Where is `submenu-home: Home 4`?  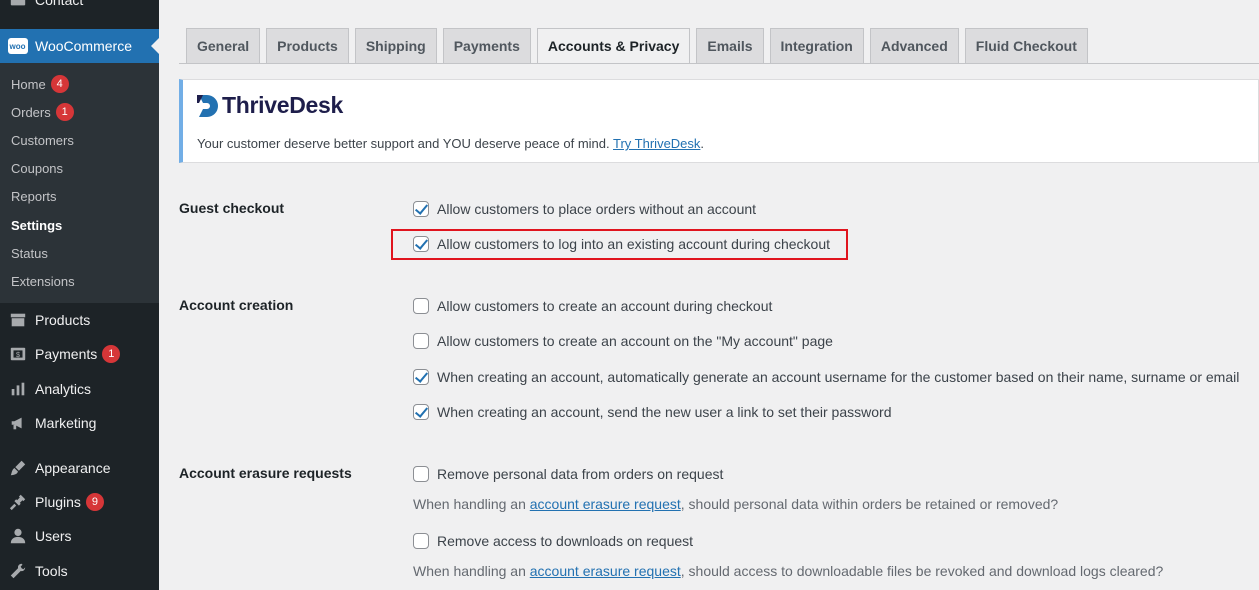
submenu-home: Home 4 is located at coordinates (40, 84).